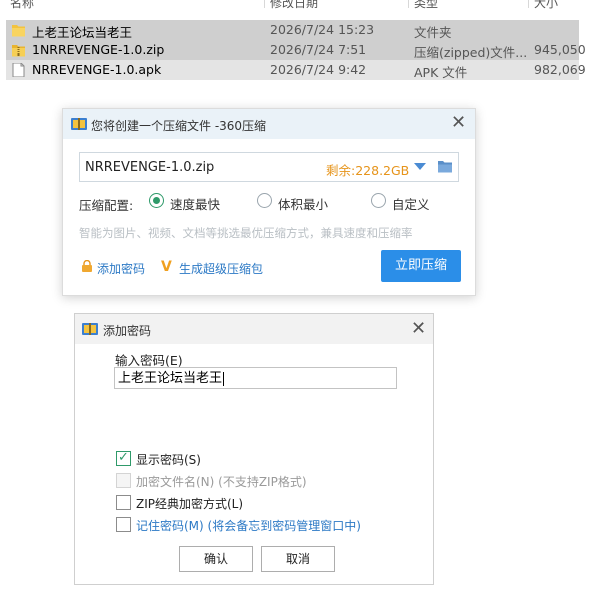 Image resolution: width=601 pixels, height=591 pixels. I want to click on file-type: APK 文件, so click(441, 72).